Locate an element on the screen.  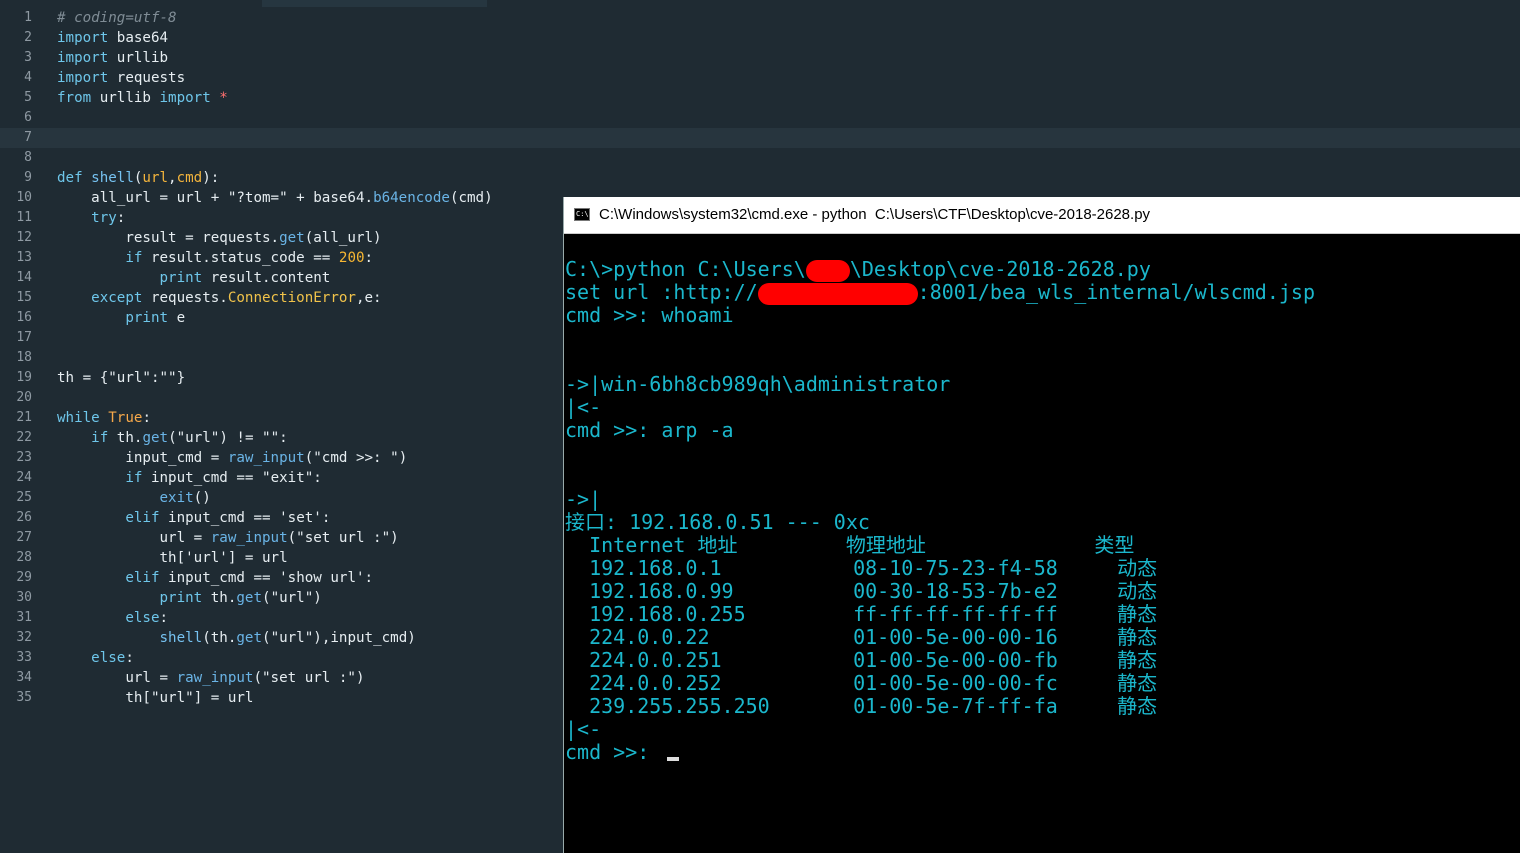
function-call: shell is located at coordinates (181, 638).